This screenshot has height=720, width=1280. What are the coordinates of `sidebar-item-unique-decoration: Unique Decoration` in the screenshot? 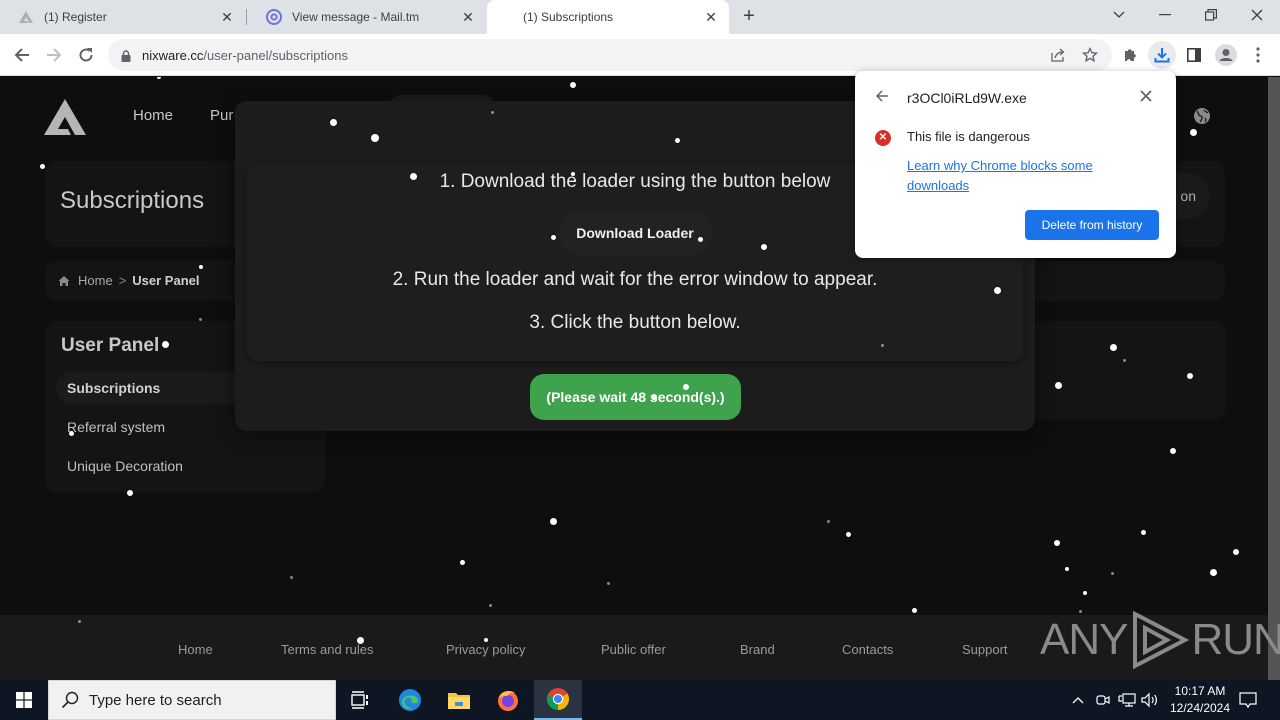 It's located at (186, 466).